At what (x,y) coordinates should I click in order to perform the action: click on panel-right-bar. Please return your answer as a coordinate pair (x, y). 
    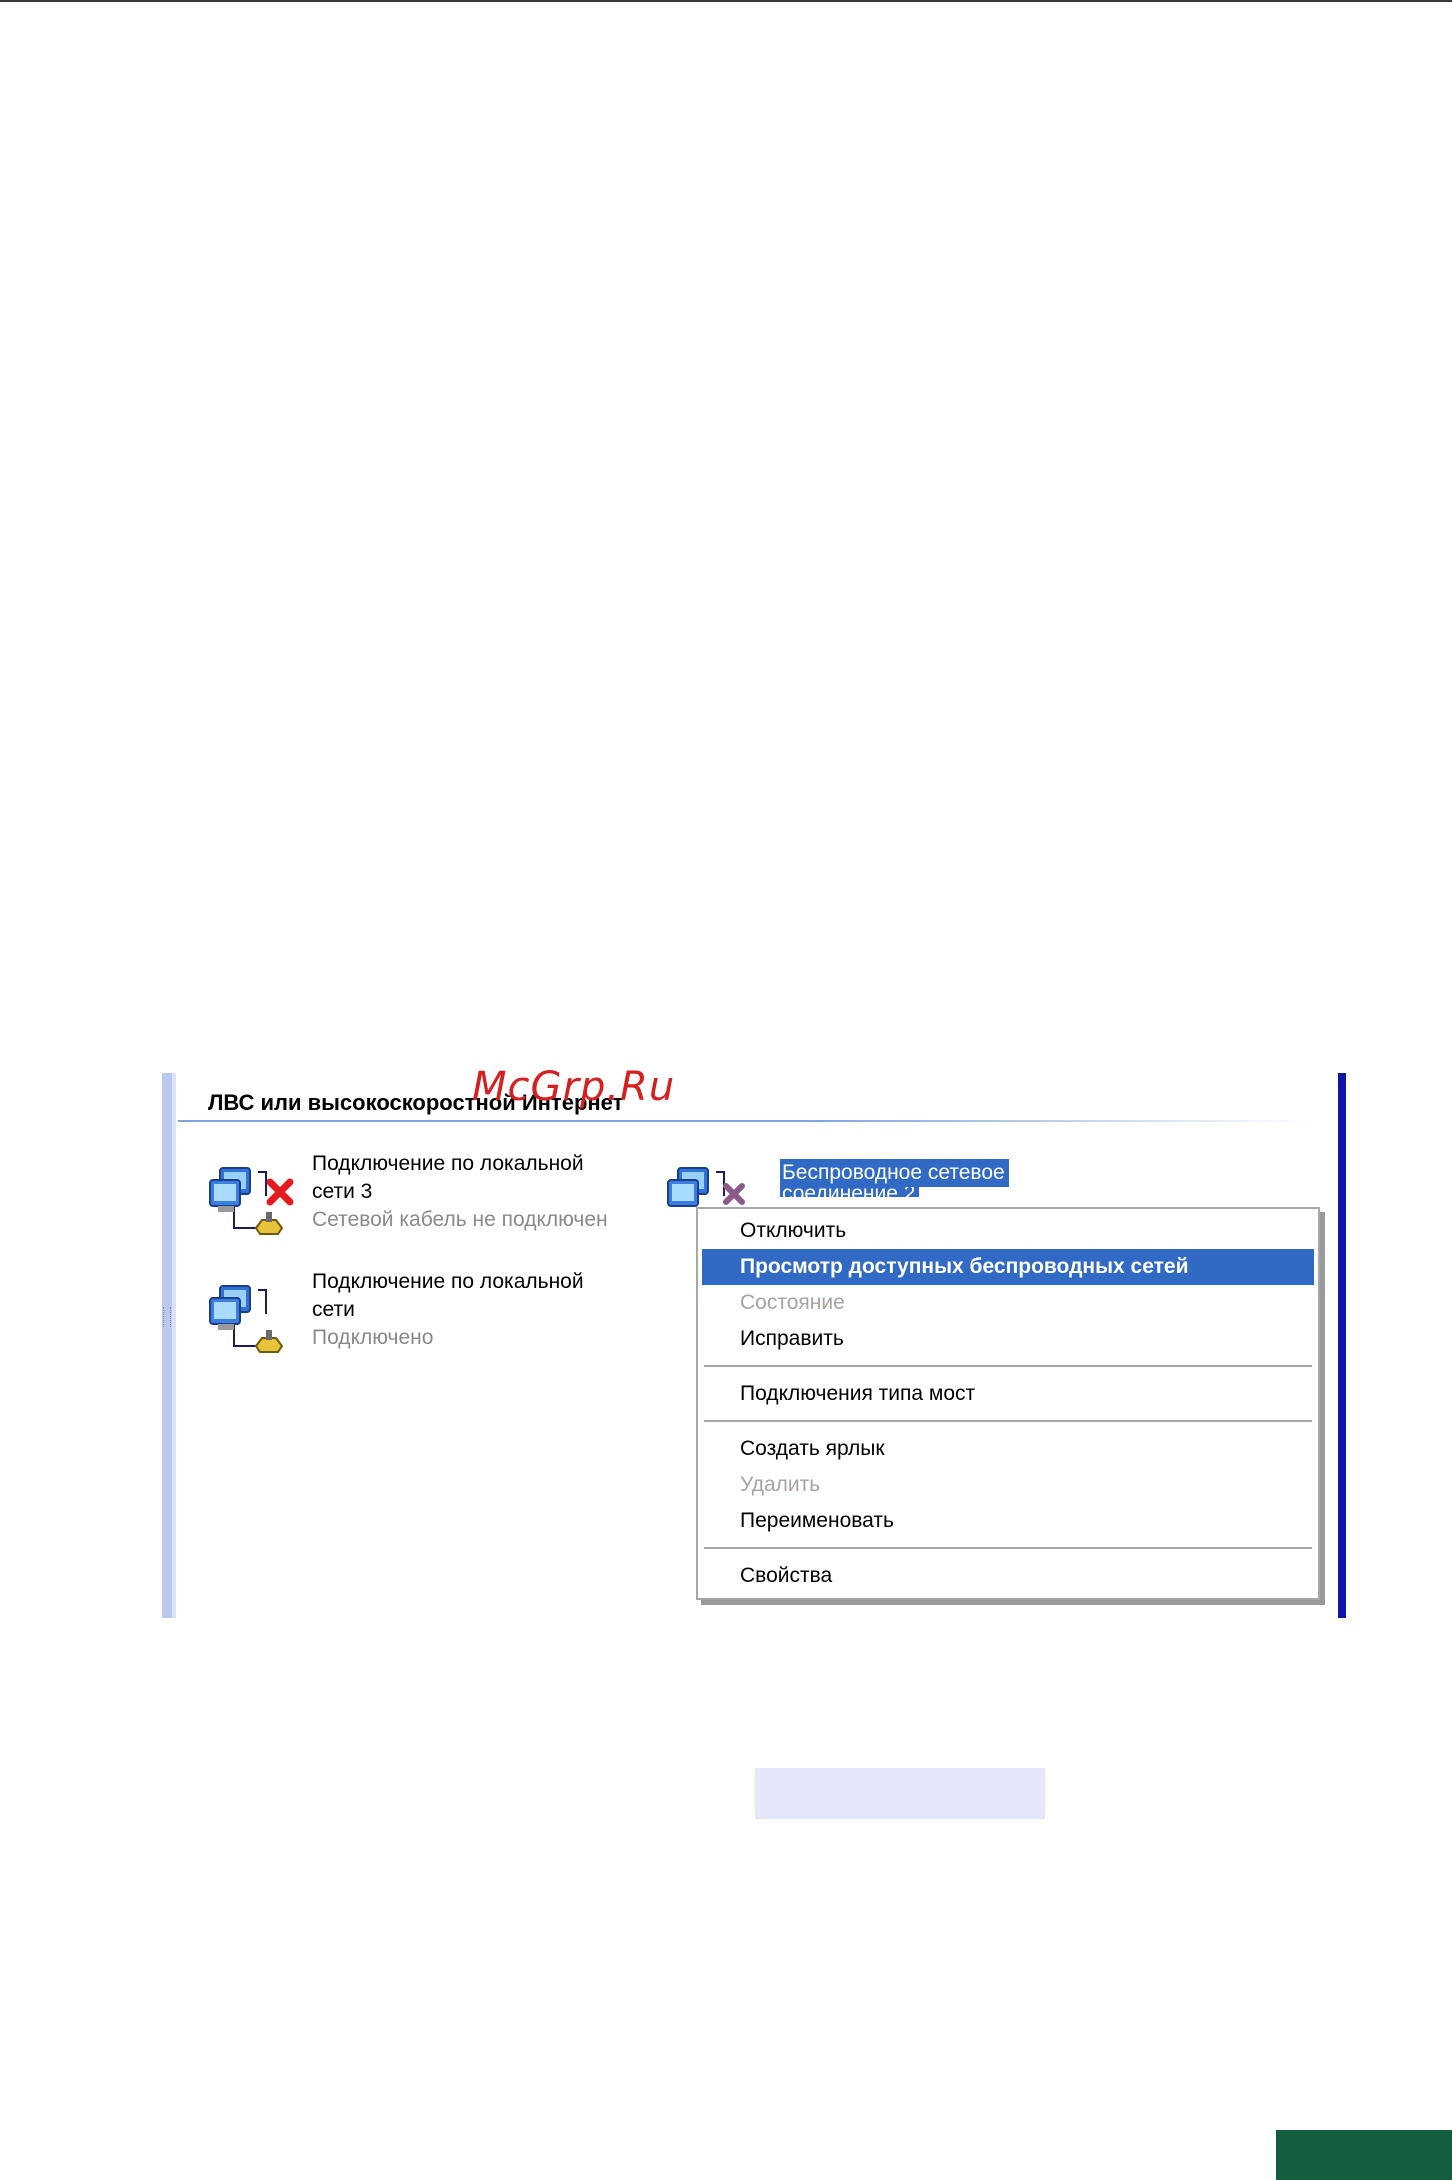
    Looking at the image, I should click on (1342, 1345).